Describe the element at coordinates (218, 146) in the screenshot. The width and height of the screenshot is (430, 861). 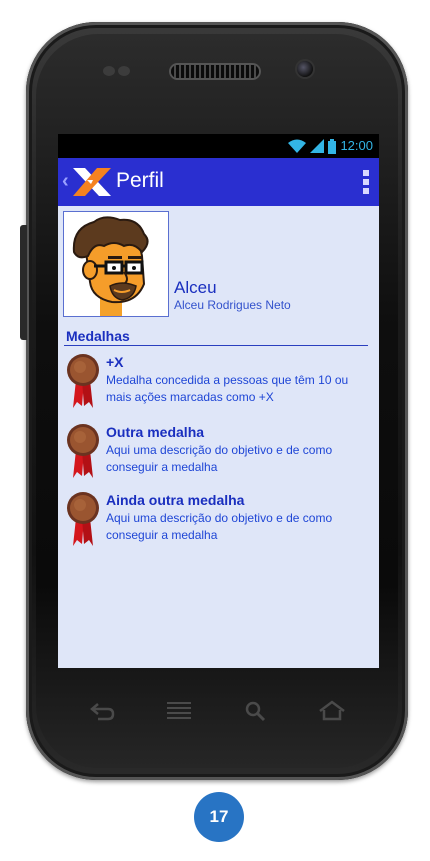
I see `status-bar: 12:00` at that location.